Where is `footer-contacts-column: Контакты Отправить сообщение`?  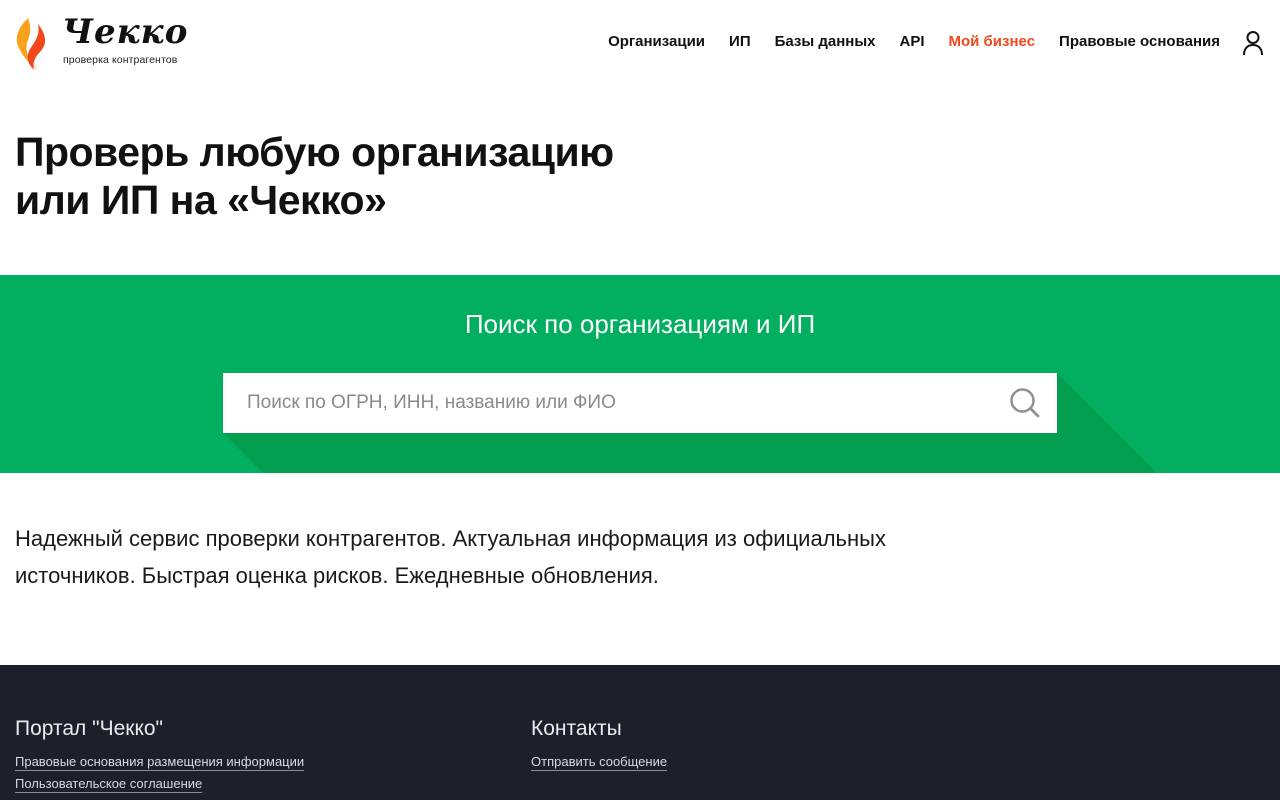
footer-contacts-column: Контакты Отправить сообщение is located at coordinates (599, 746).